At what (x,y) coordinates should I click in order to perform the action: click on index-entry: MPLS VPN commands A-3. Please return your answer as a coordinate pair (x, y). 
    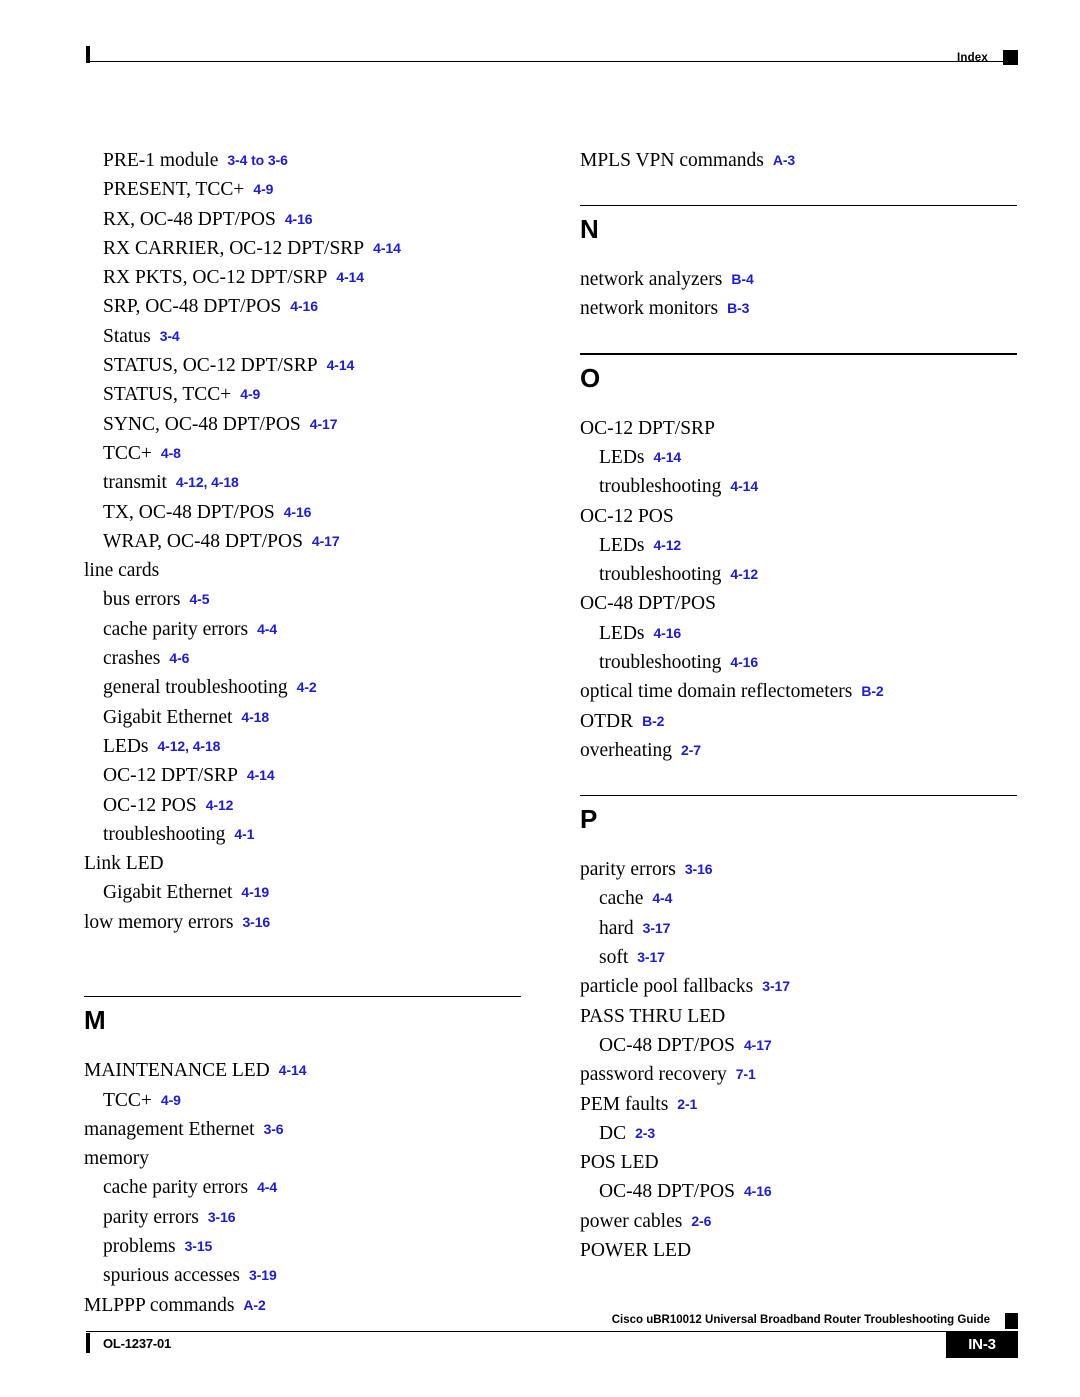
    Looking at the image, I should click on (798, 160).